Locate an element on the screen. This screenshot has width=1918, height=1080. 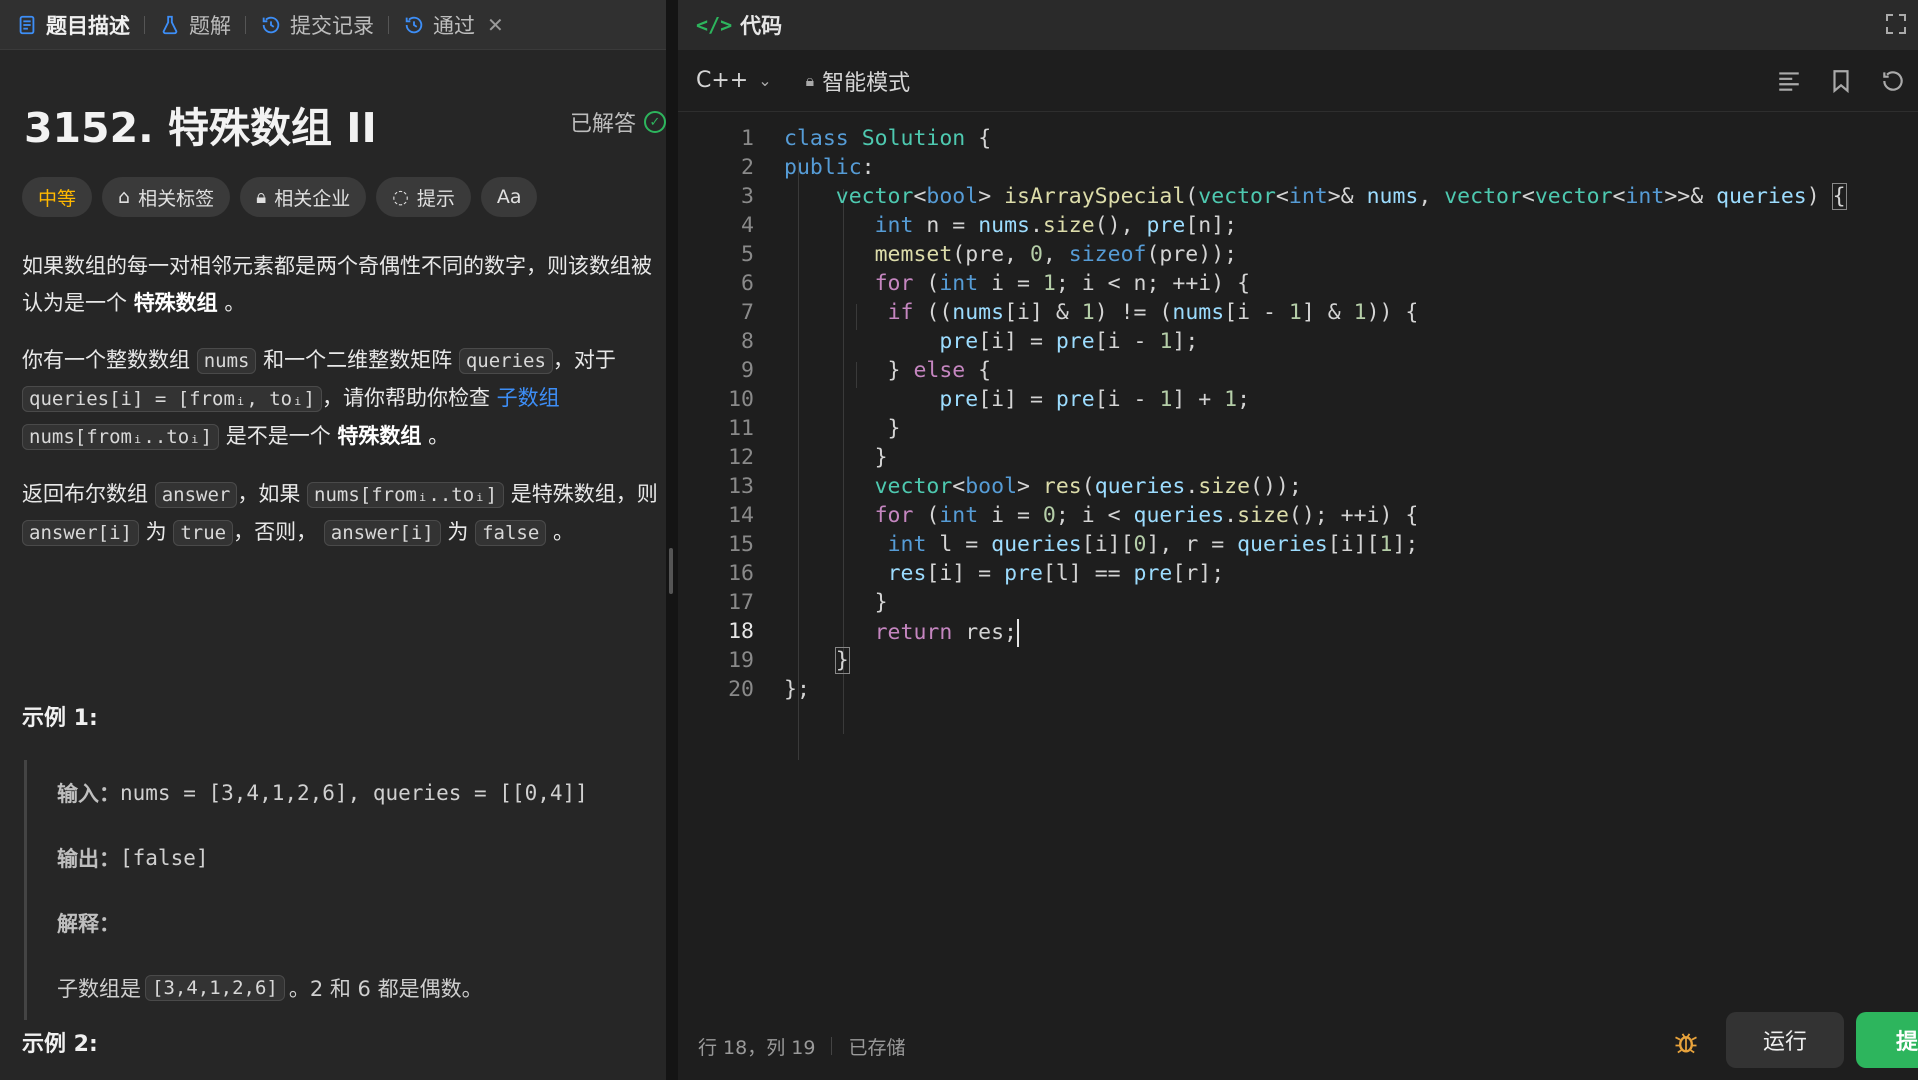
desc-text: 和一个二维整数矩阵 is located at coordinates (358, 360).